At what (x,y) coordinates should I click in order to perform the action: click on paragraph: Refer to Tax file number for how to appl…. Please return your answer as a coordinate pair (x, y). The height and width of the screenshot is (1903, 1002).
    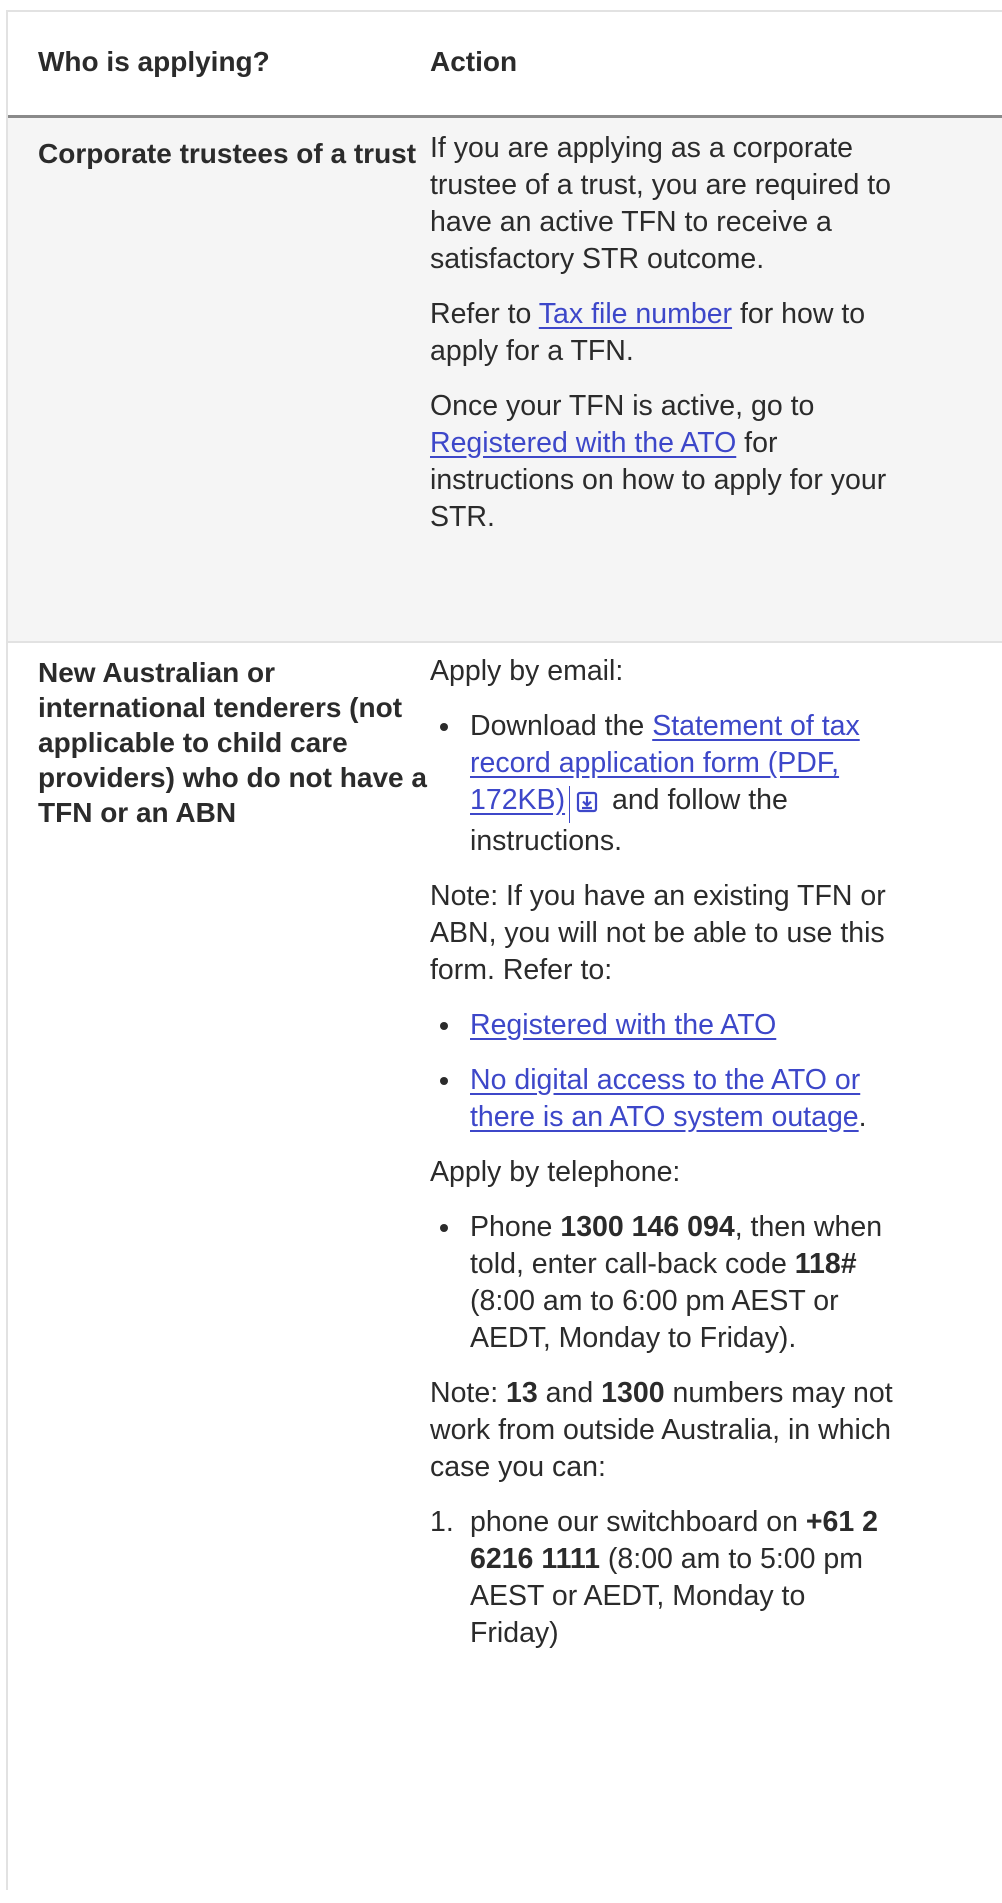
    Looking at the image, I should click on (665, 333).